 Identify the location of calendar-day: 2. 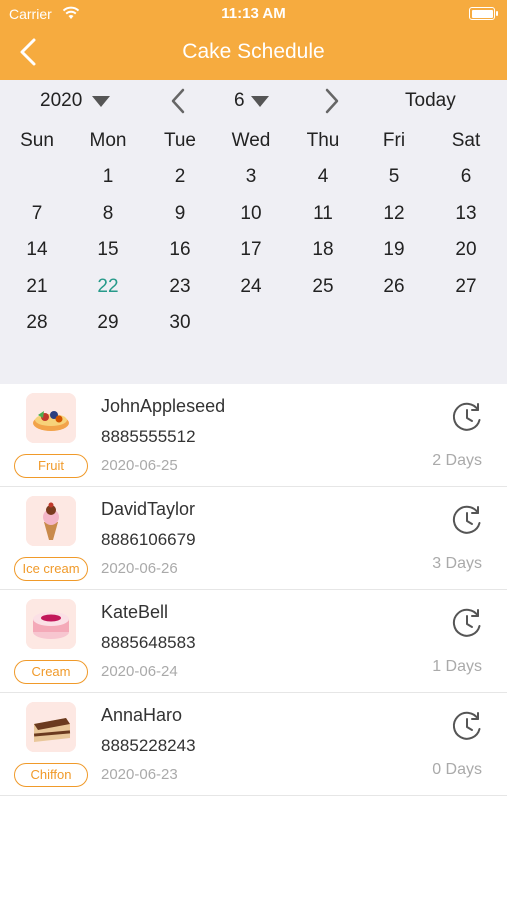
(180, 177).